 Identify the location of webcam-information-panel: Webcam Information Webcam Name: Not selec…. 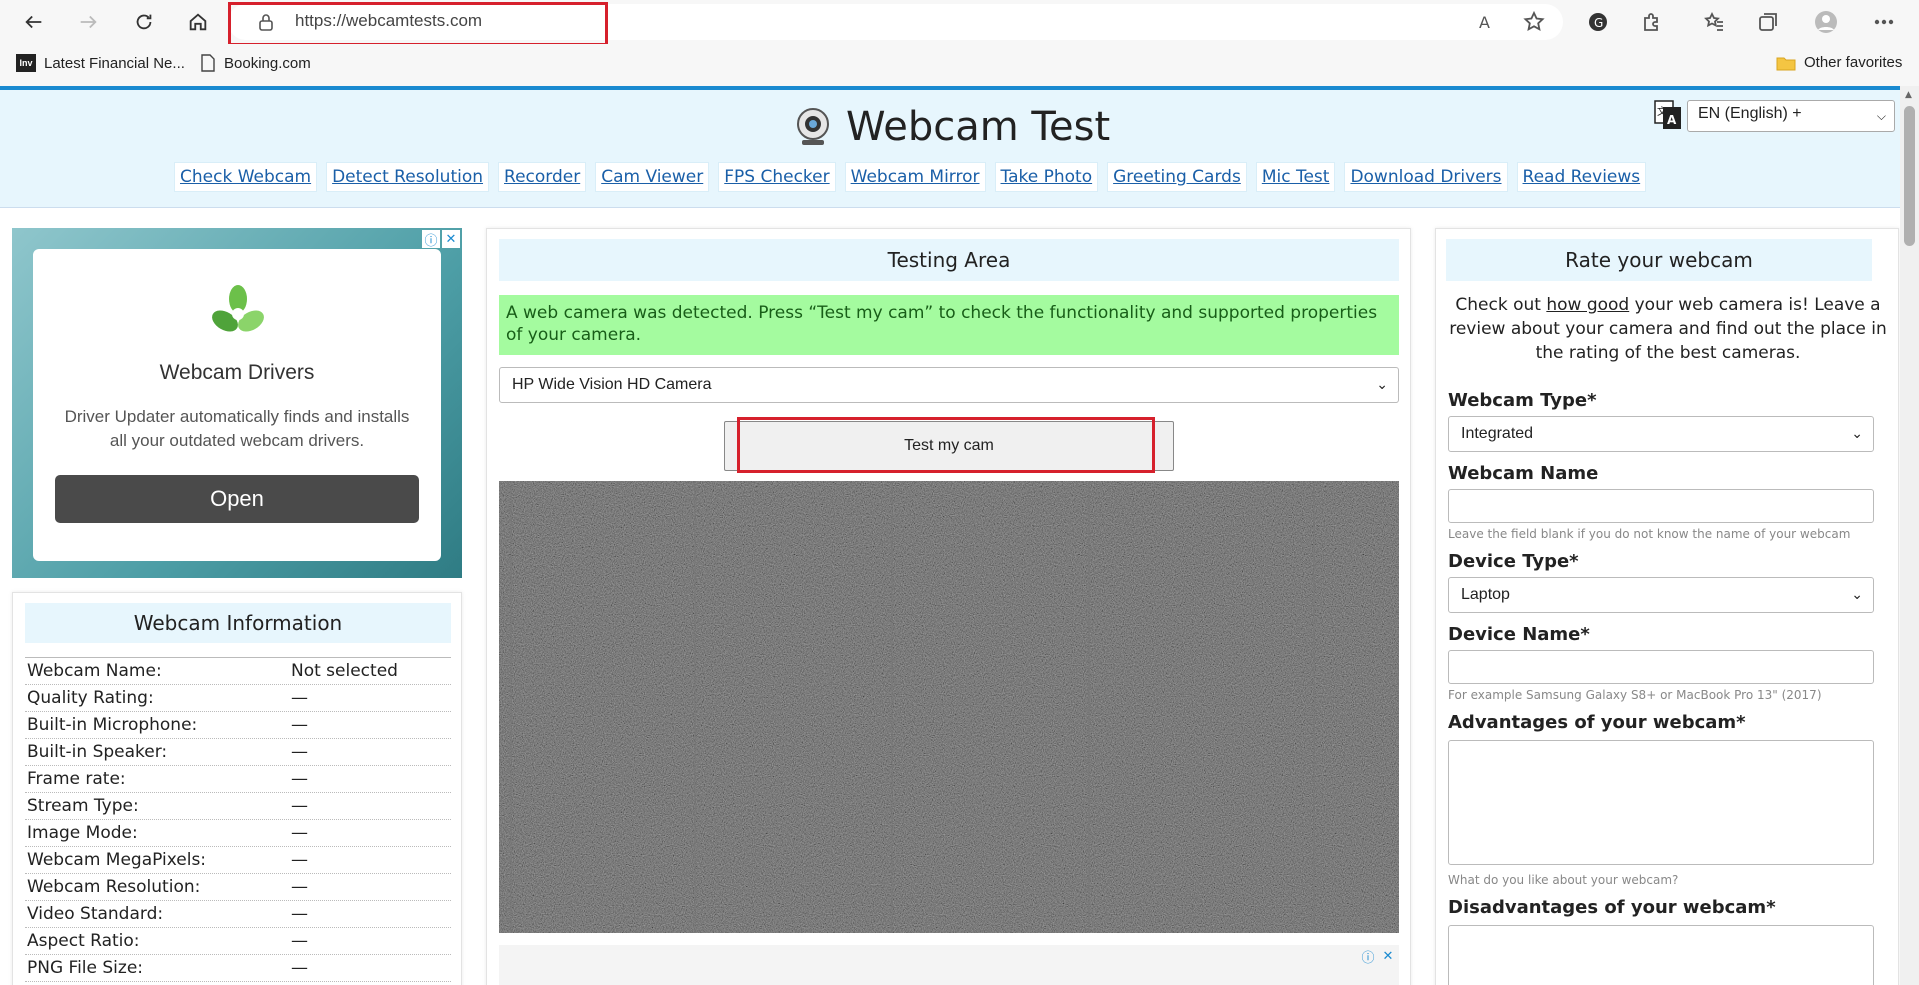
(237, 788).